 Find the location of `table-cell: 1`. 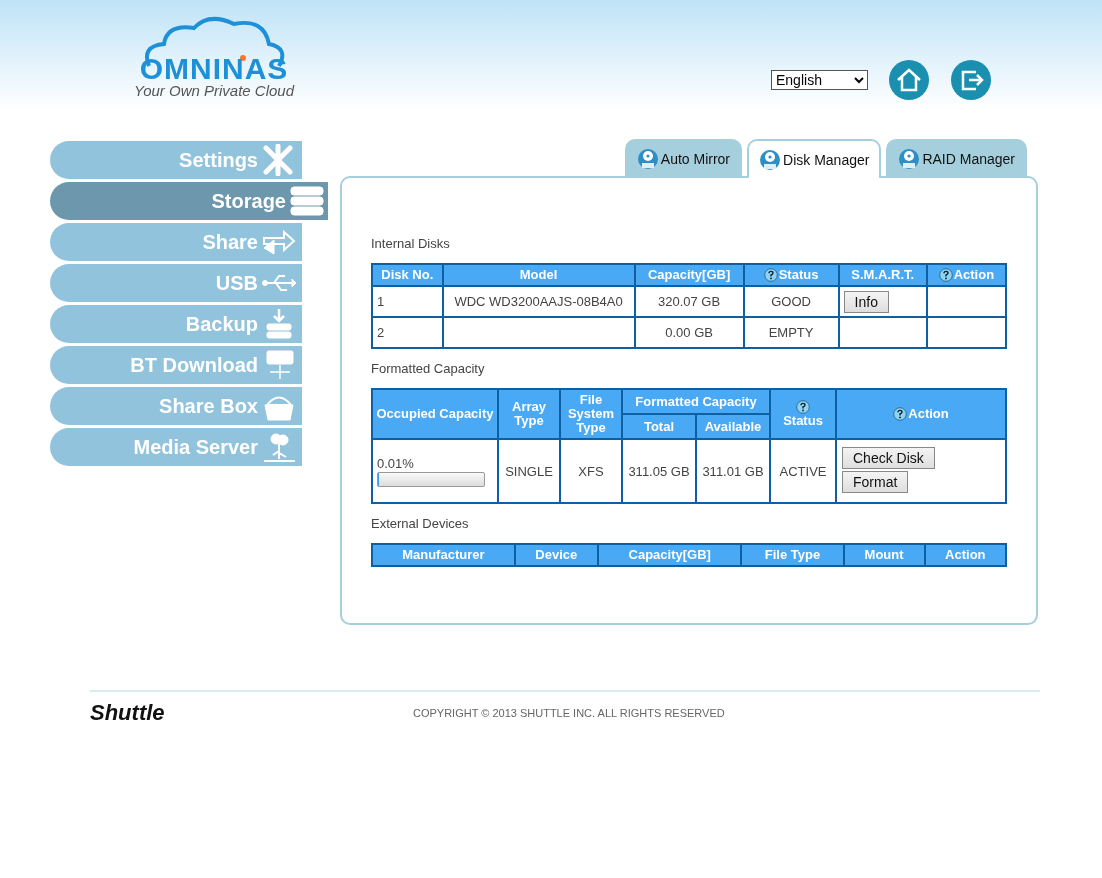

table-cell: 1 is located at coordinates (407, 301).